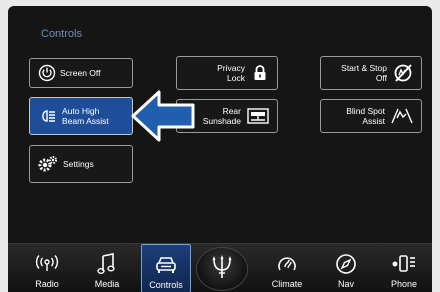 Image resolution: width=440 pixels, height=292 pixels. I want to click on nav-media: Media, so click(107, 268).